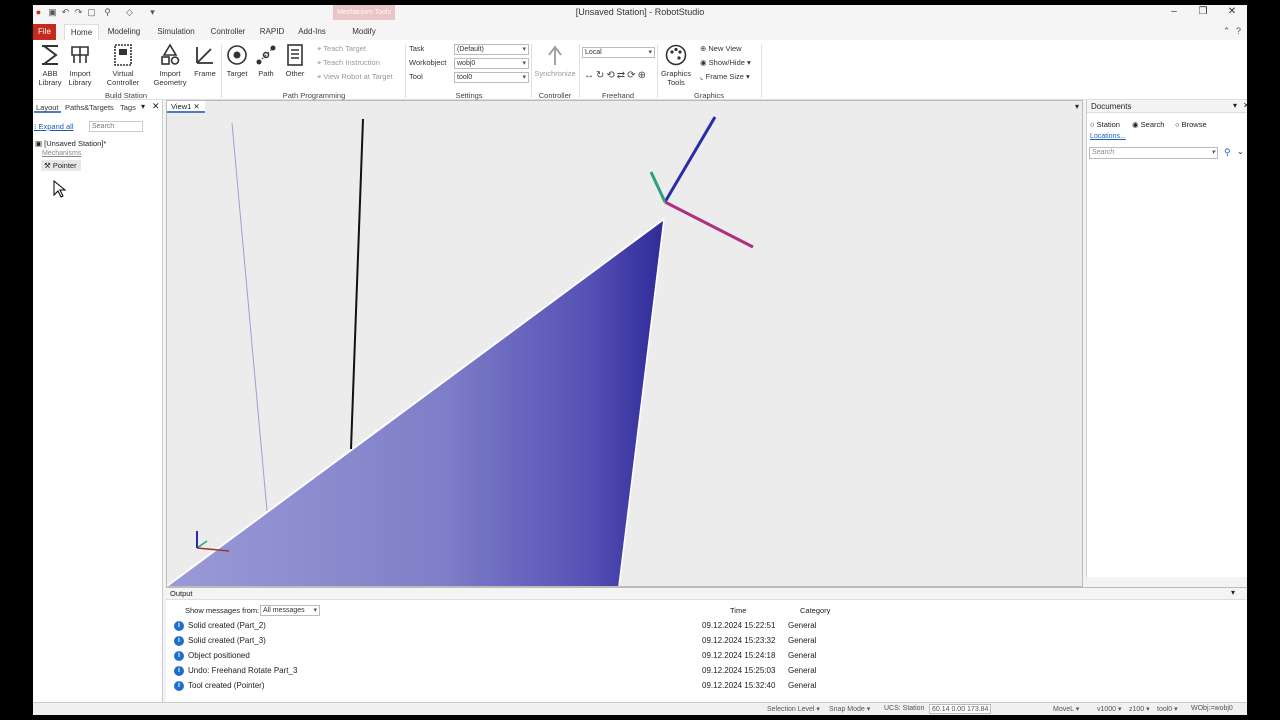  Describe the element at coordinates (128, 107) in the screenshot. I see `tab-tags: Tags` at that location.